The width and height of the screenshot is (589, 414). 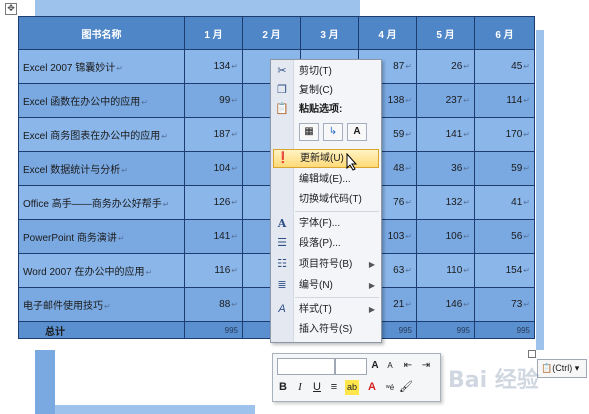 I want to click on menu-label: 更新域(U), so click(x=322, y=158).